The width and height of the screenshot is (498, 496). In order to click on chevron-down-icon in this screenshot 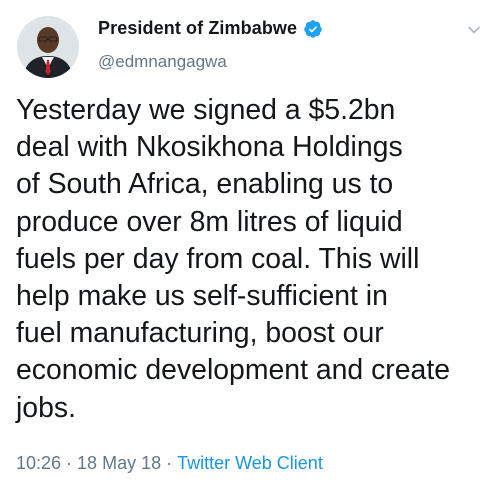, I will do `click(474, 30)`.